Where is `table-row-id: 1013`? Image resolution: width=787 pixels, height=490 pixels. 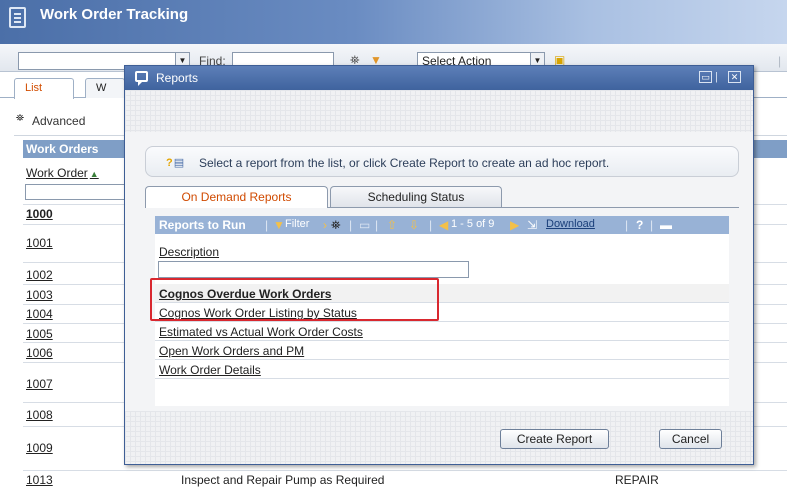
table-row-id: 1013 is located at coordinates (39, 480).